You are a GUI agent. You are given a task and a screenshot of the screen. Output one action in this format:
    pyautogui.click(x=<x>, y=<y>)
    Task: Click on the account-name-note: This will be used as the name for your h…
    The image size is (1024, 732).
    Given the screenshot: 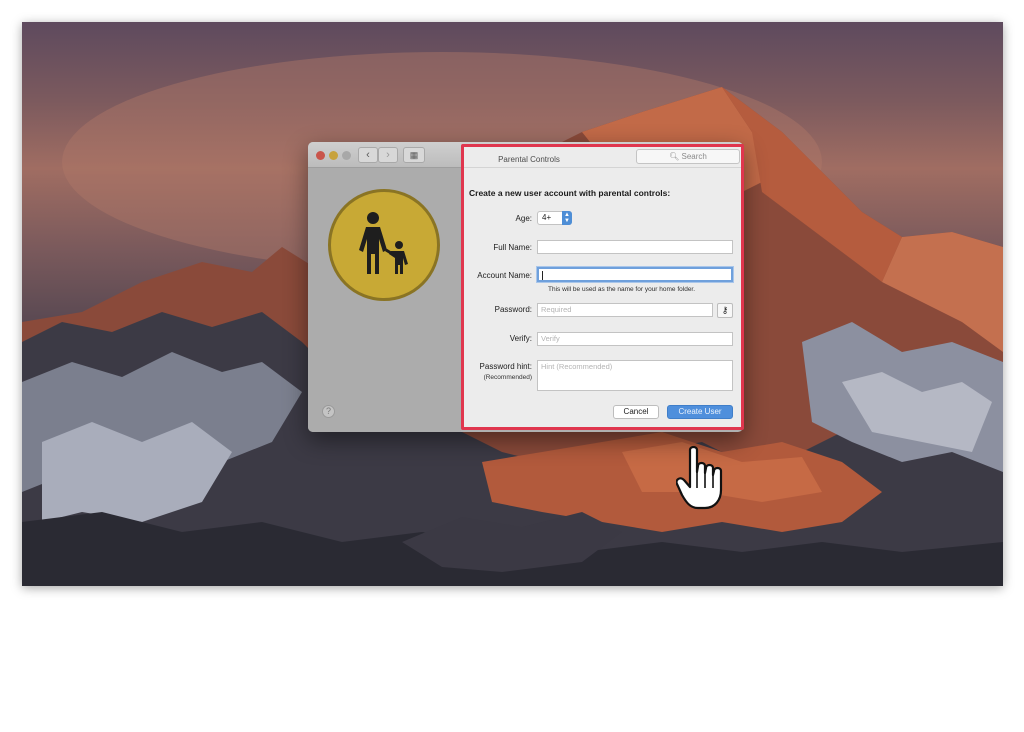 What is the action you would take?
    pyautogui.click(x=622, y=289)
    